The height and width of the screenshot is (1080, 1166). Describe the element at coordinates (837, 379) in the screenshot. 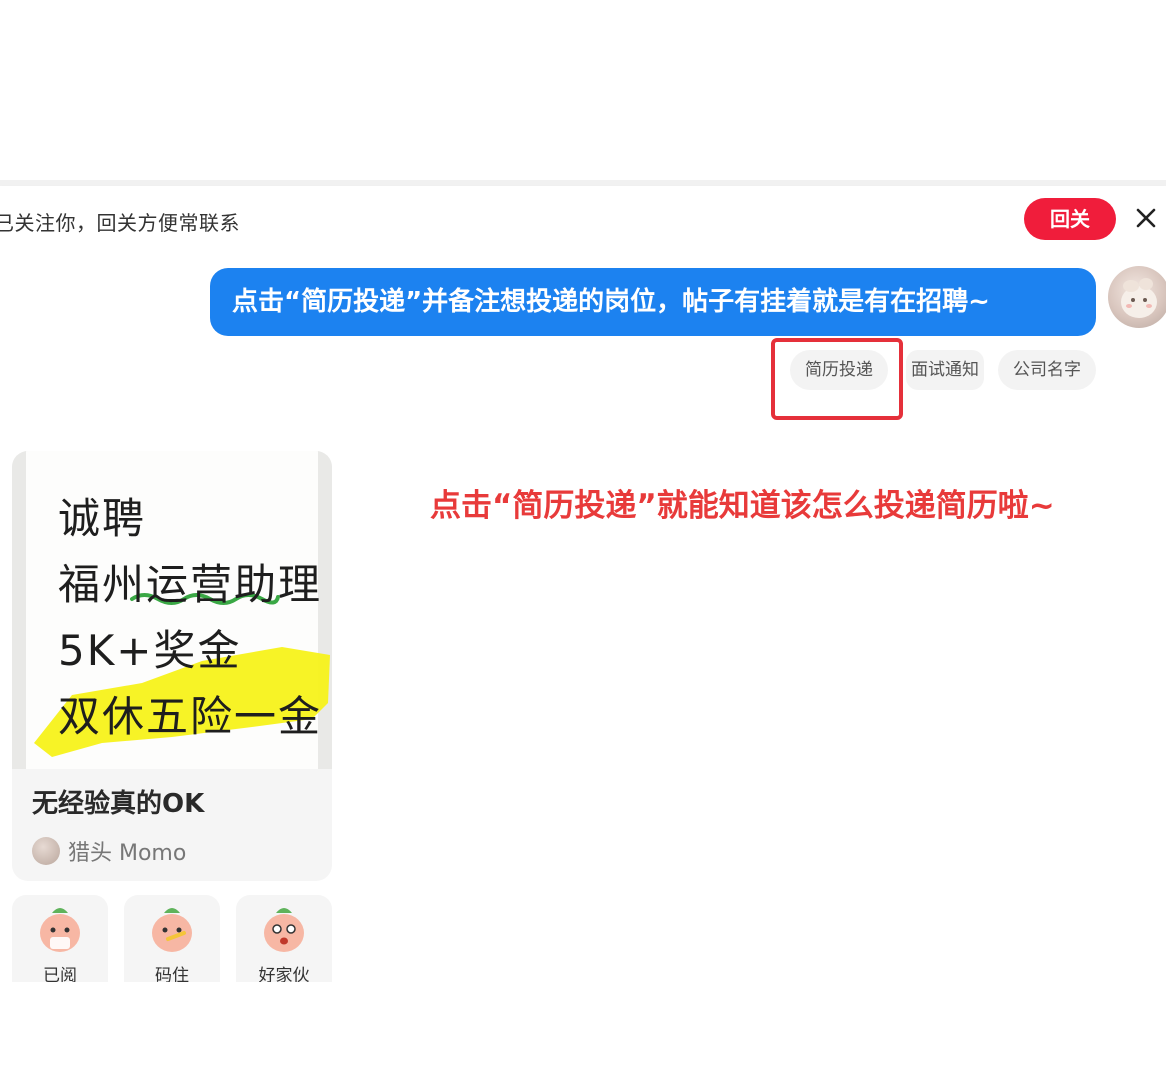

I see `highlight-box` at that location.